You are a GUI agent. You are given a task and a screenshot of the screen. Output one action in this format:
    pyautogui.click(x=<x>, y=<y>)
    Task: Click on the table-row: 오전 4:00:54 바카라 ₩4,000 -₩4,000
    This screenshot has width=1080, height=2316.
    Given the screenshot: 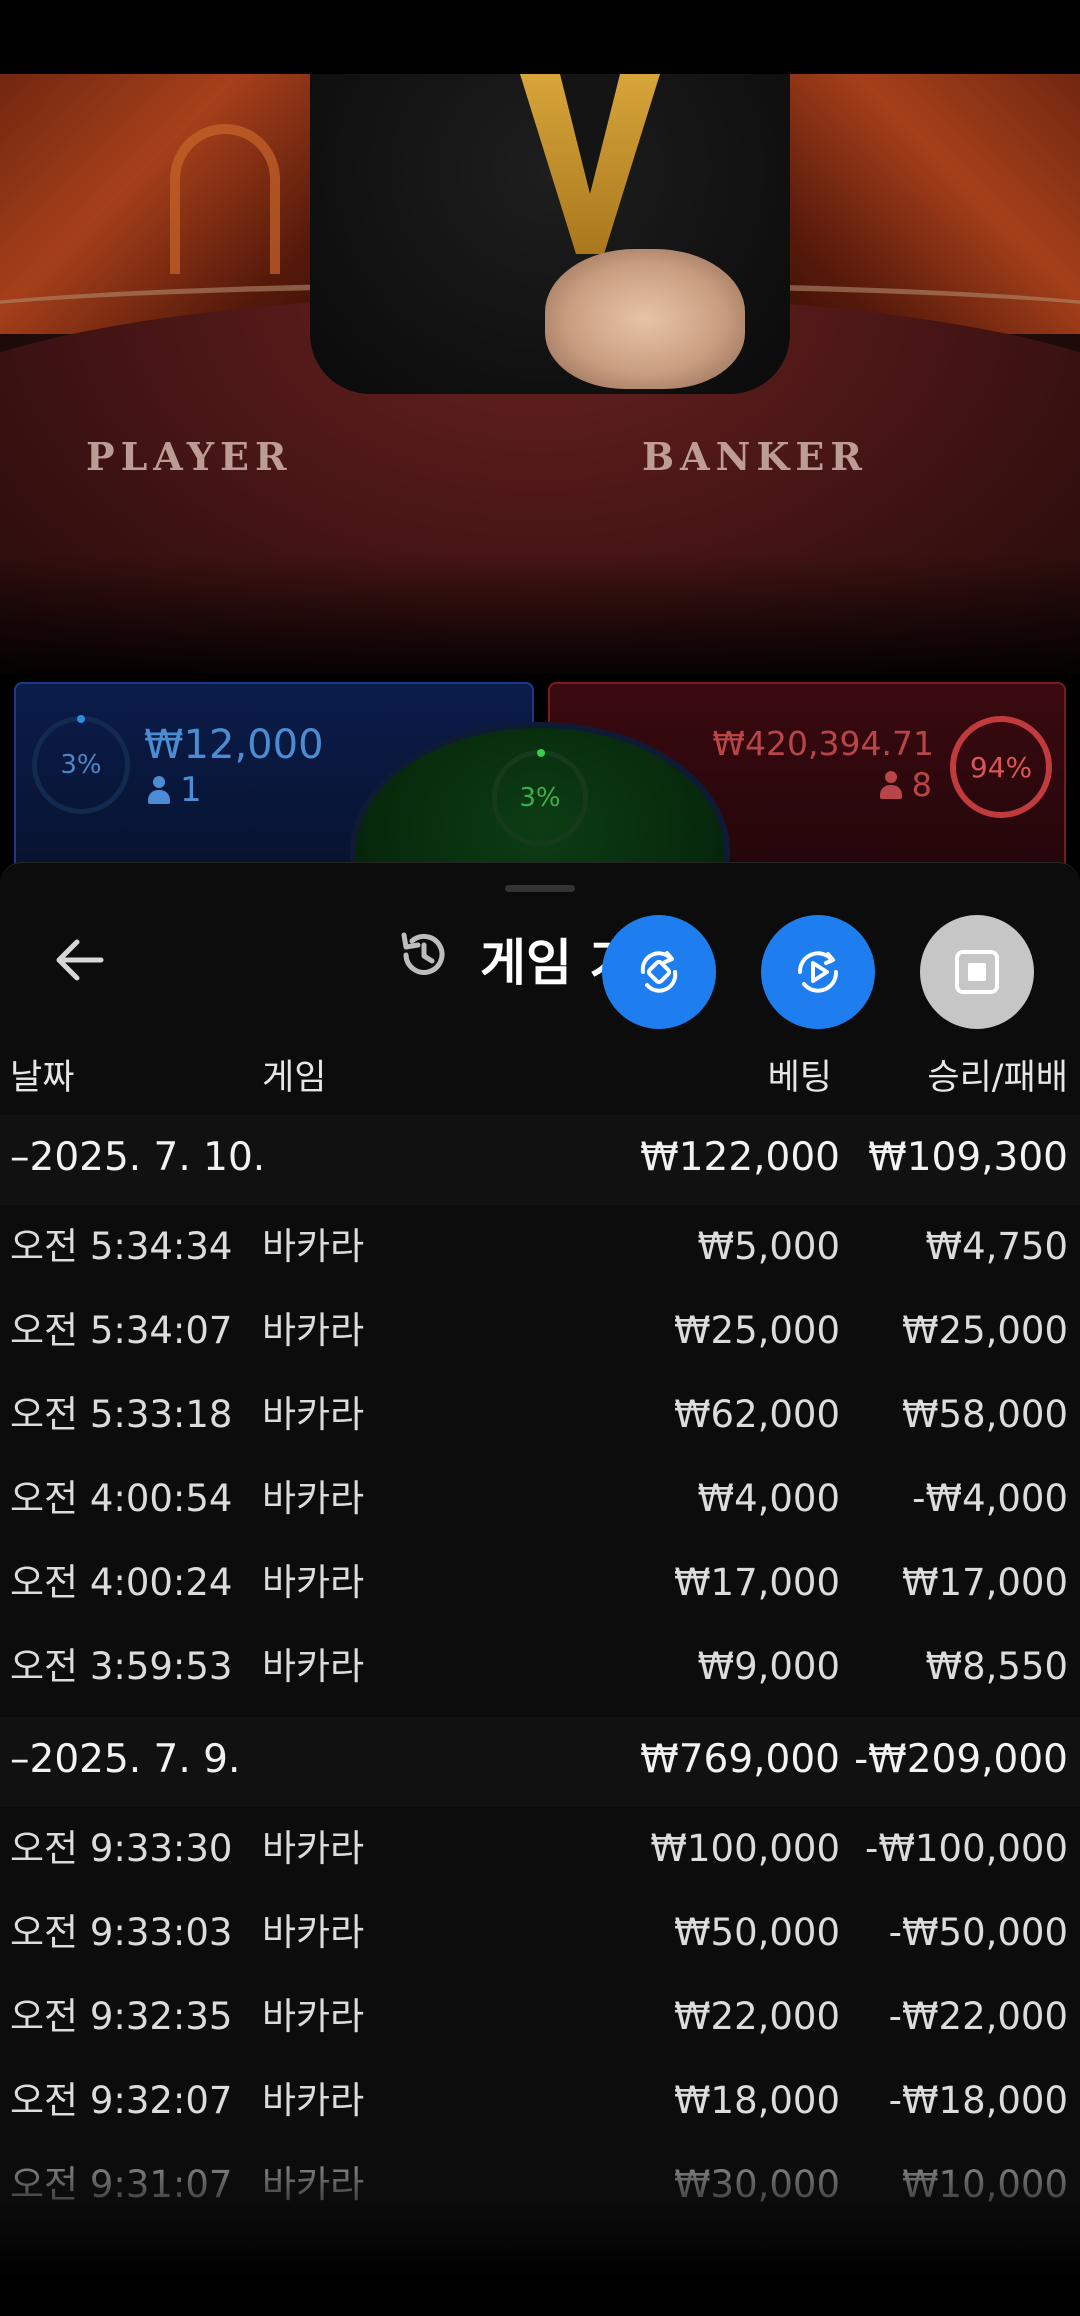 What is the action you would take?
    pyautogui.click(x=540, y=1499)
    